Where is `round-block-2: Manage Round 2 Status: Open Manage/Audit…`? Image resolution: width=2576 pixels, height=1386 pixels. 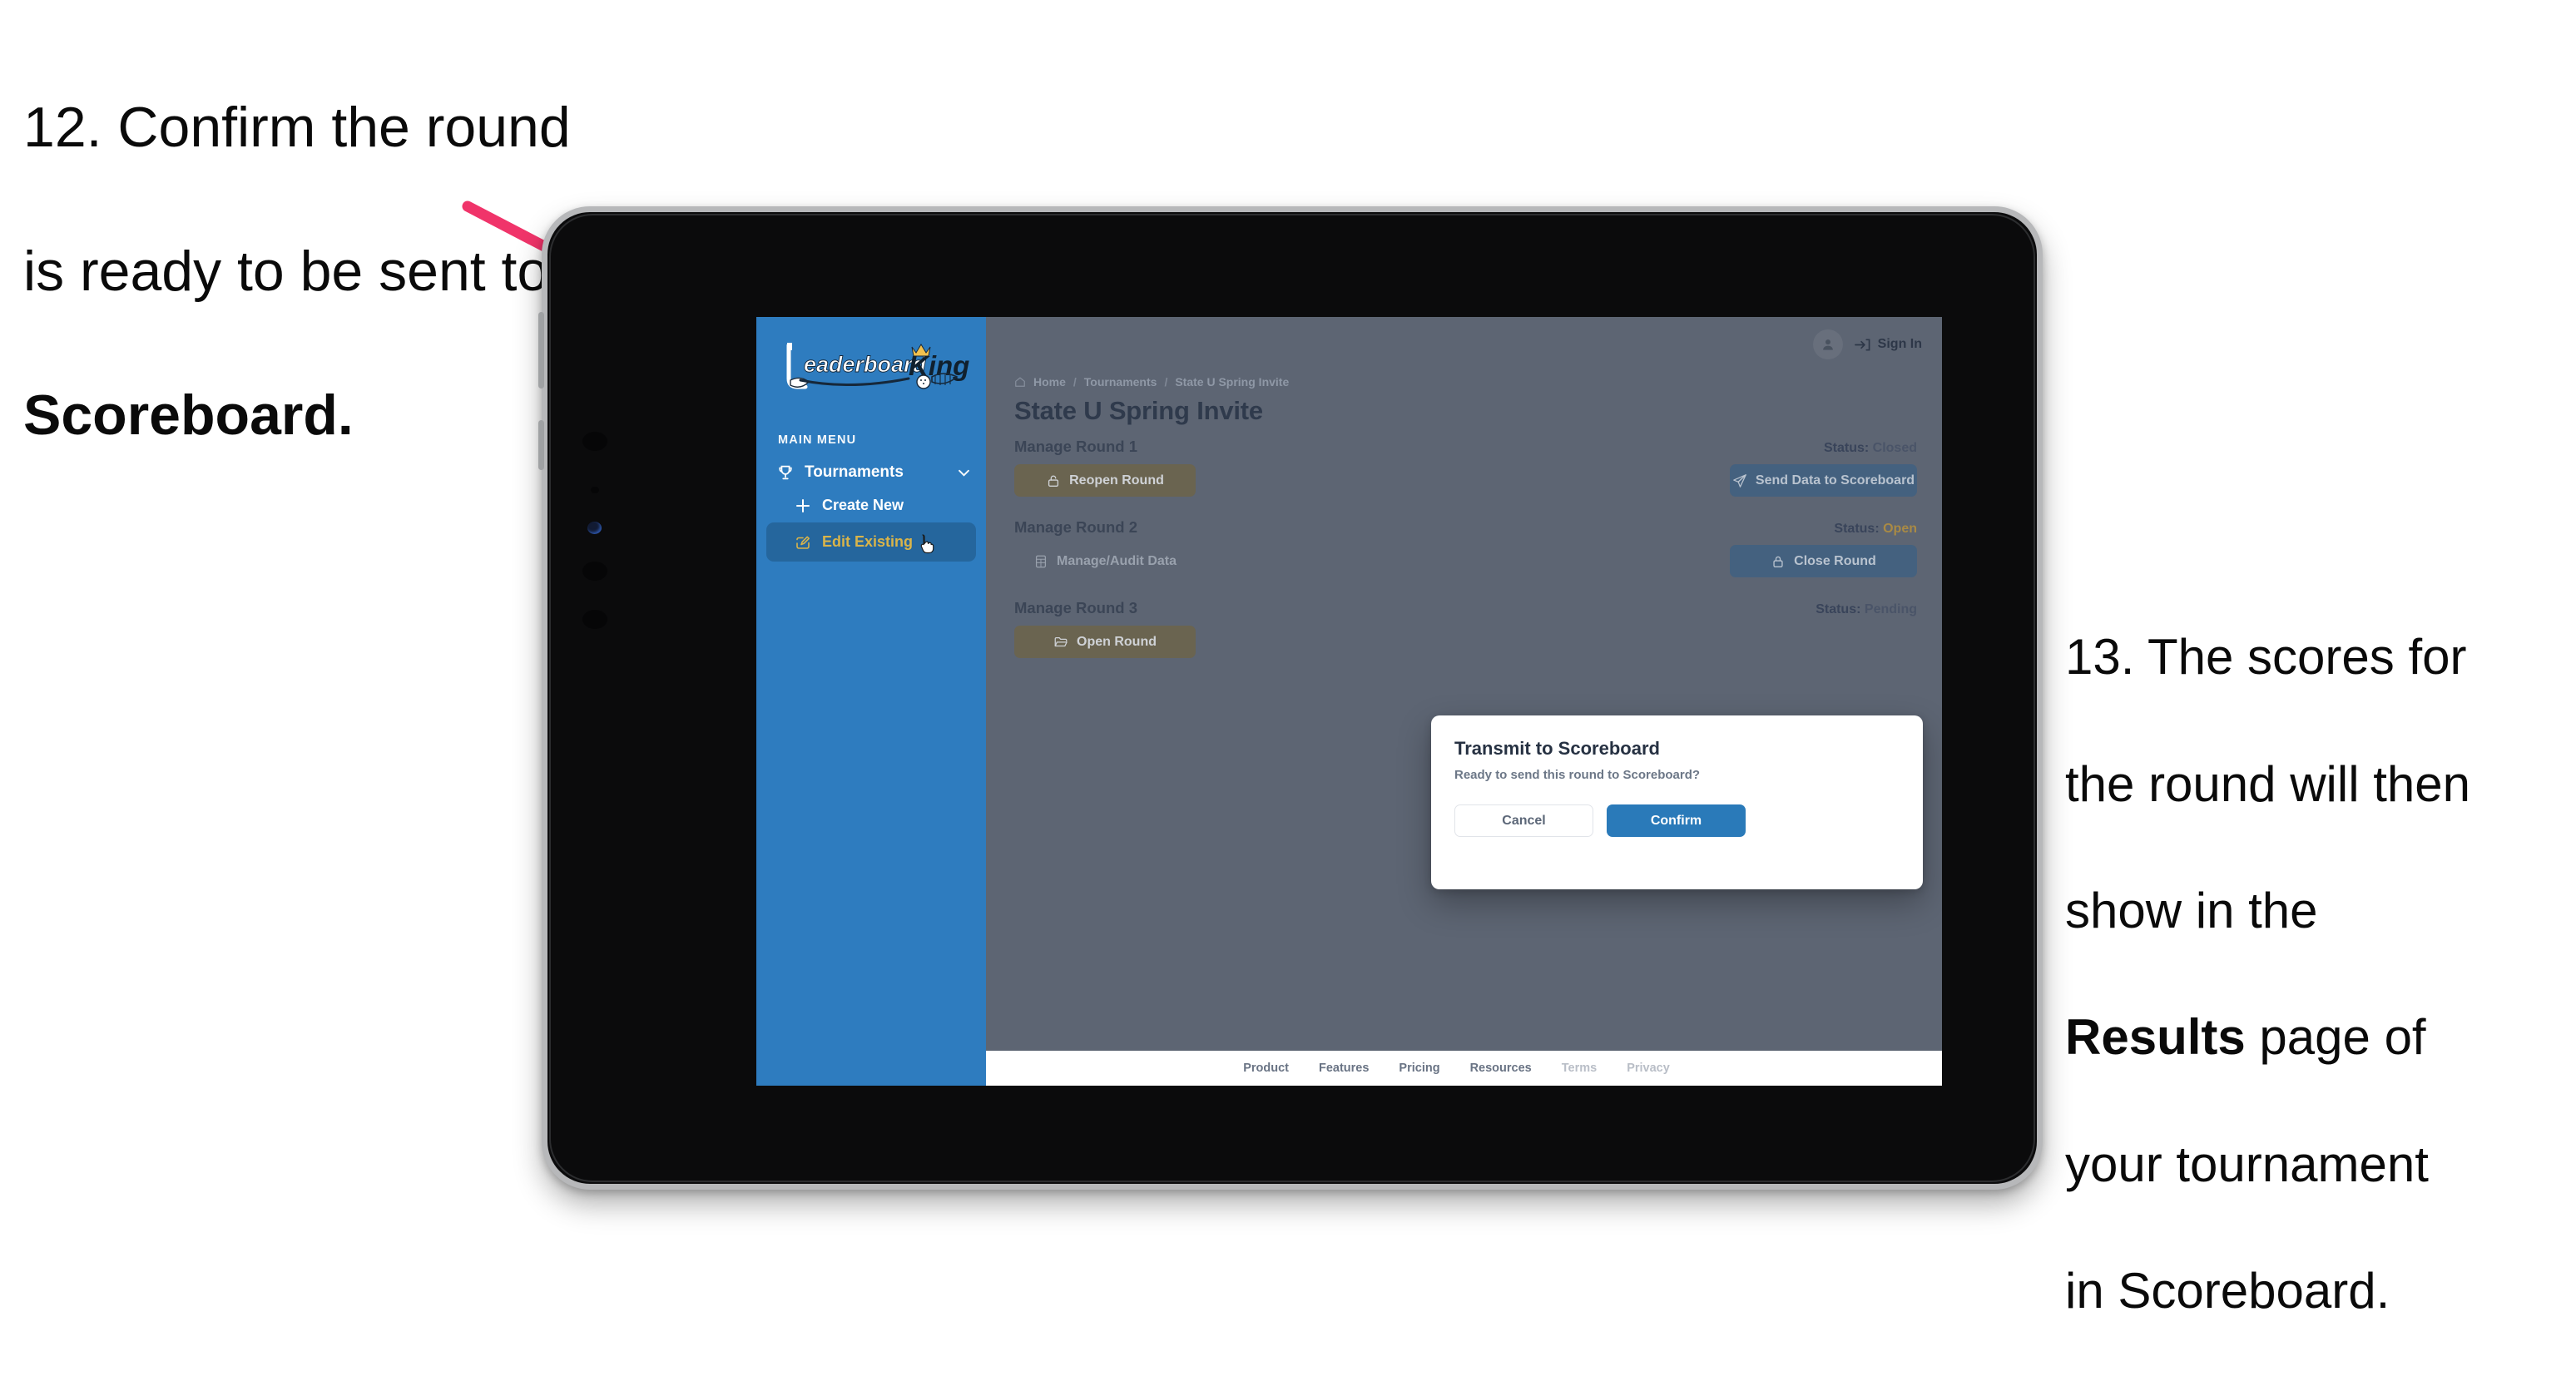 round-block-2: Manage Round 2 Status: Open Manage/Audit… is located at coordinates (1466, 547).